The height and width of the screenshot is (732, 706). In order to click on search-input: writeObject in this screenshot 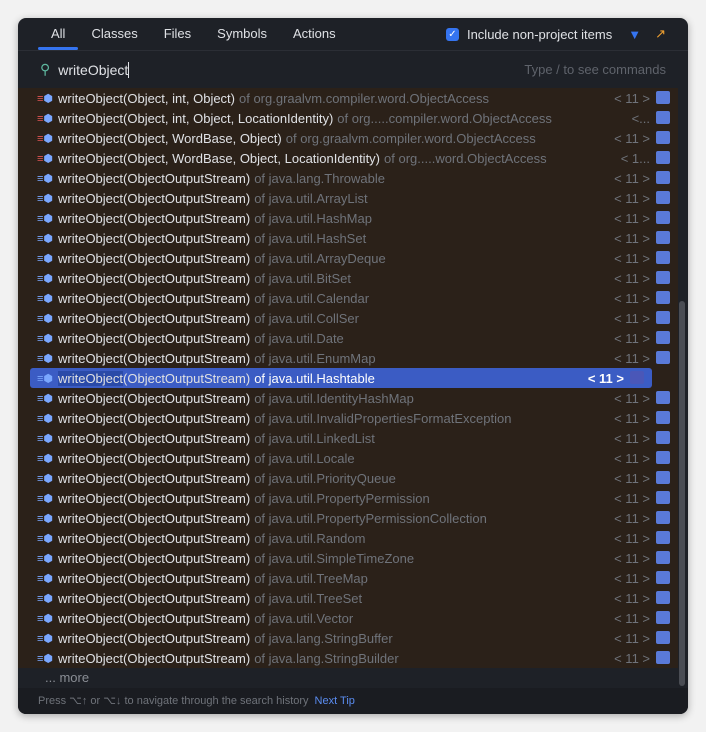, I will do `click(93, 70)`.